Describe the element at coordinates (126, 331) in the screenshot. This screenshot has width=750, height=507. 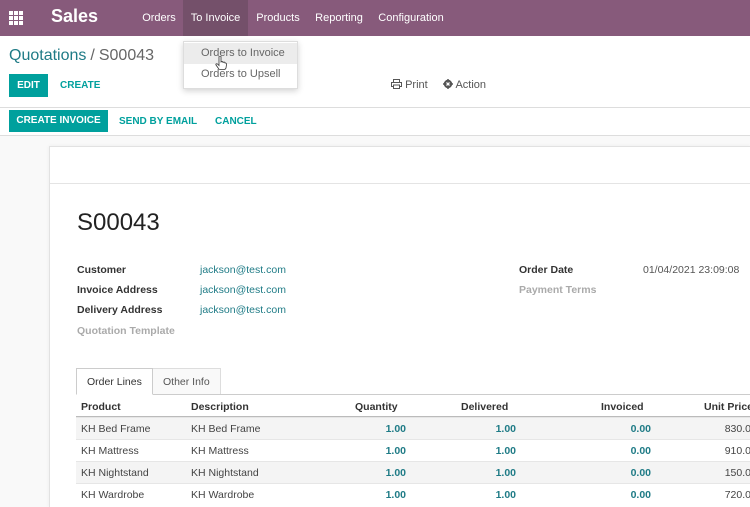
I see `quotation-template-label: Quotation Template` at that location.